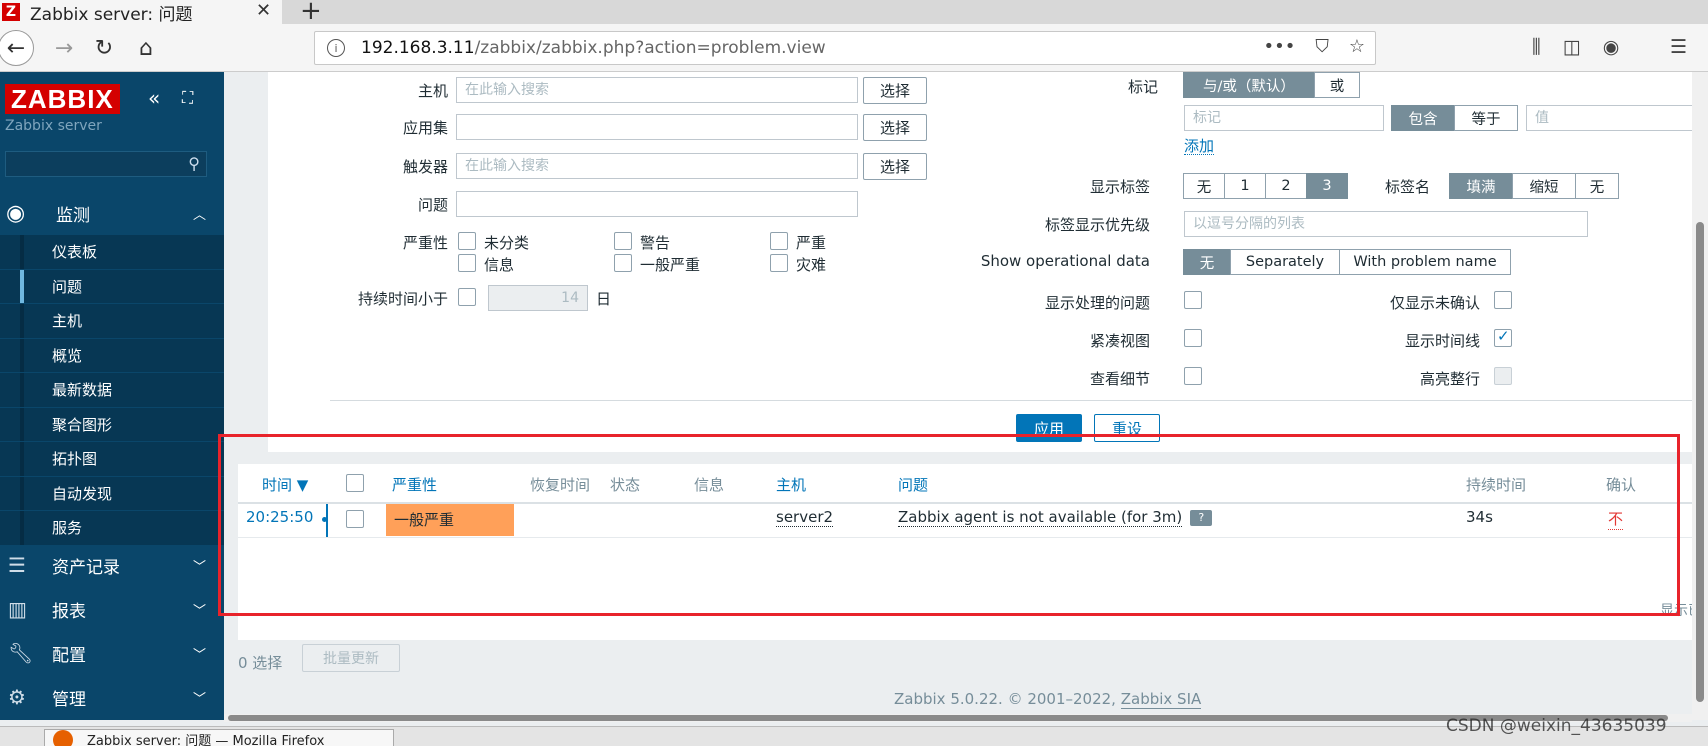  Describe the element at coordinates (1119, 379) in the screenshot. I see `show-details-label: 查看细节` at that location.